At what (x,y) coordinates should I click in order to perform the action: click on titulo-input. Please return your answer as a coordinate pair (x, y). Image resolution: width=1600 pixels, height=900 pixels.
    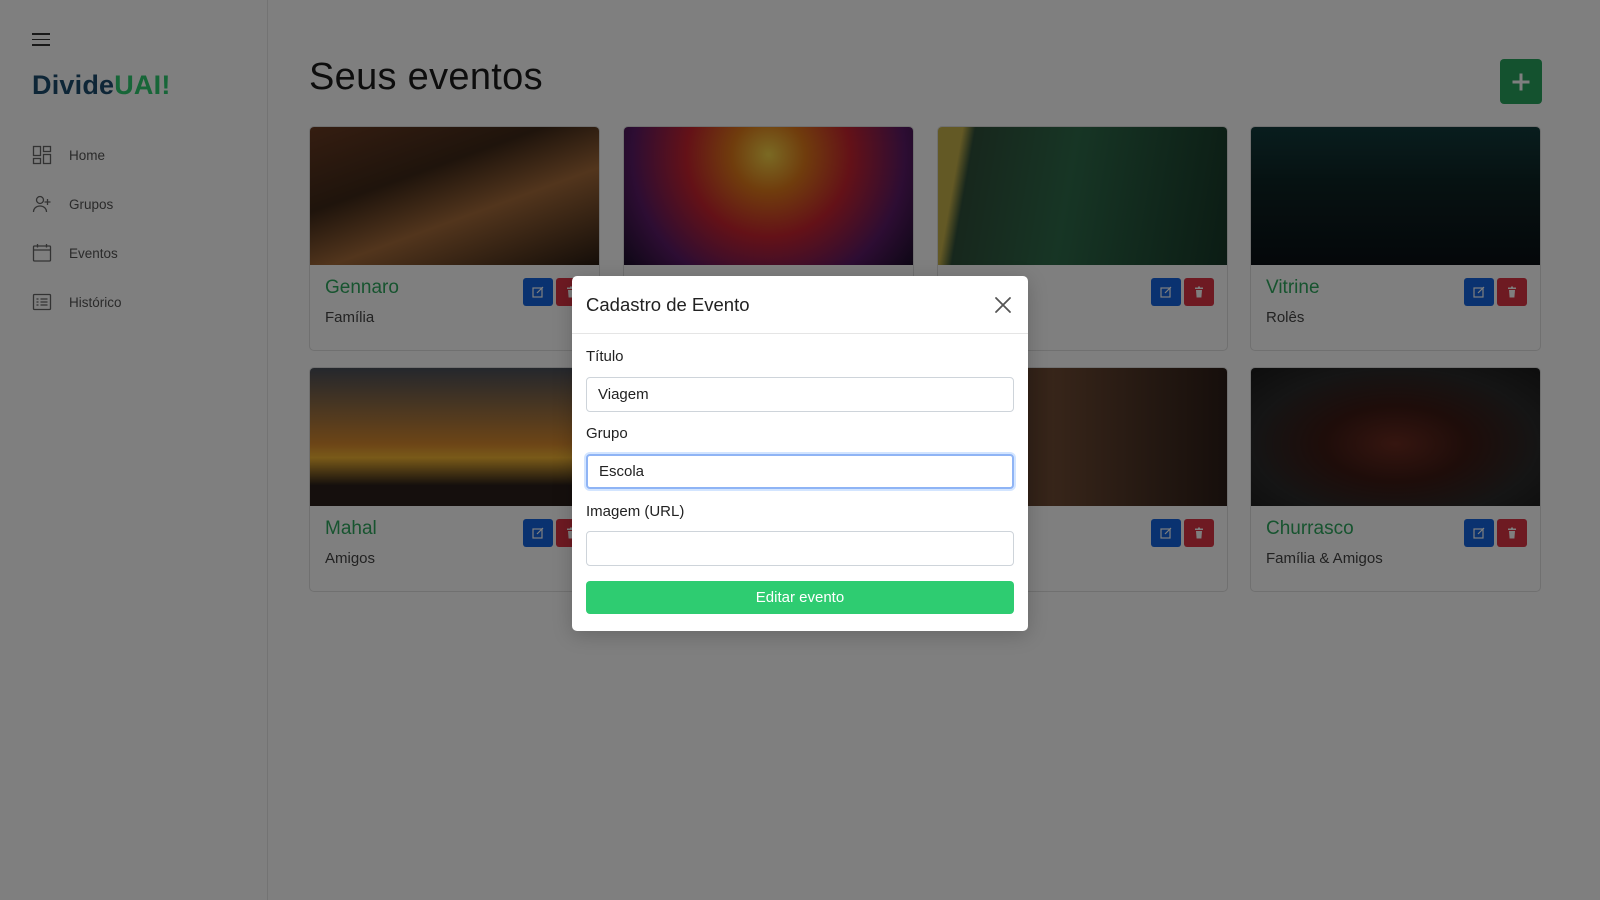
    Looking at the image, I should click on (800, 394).